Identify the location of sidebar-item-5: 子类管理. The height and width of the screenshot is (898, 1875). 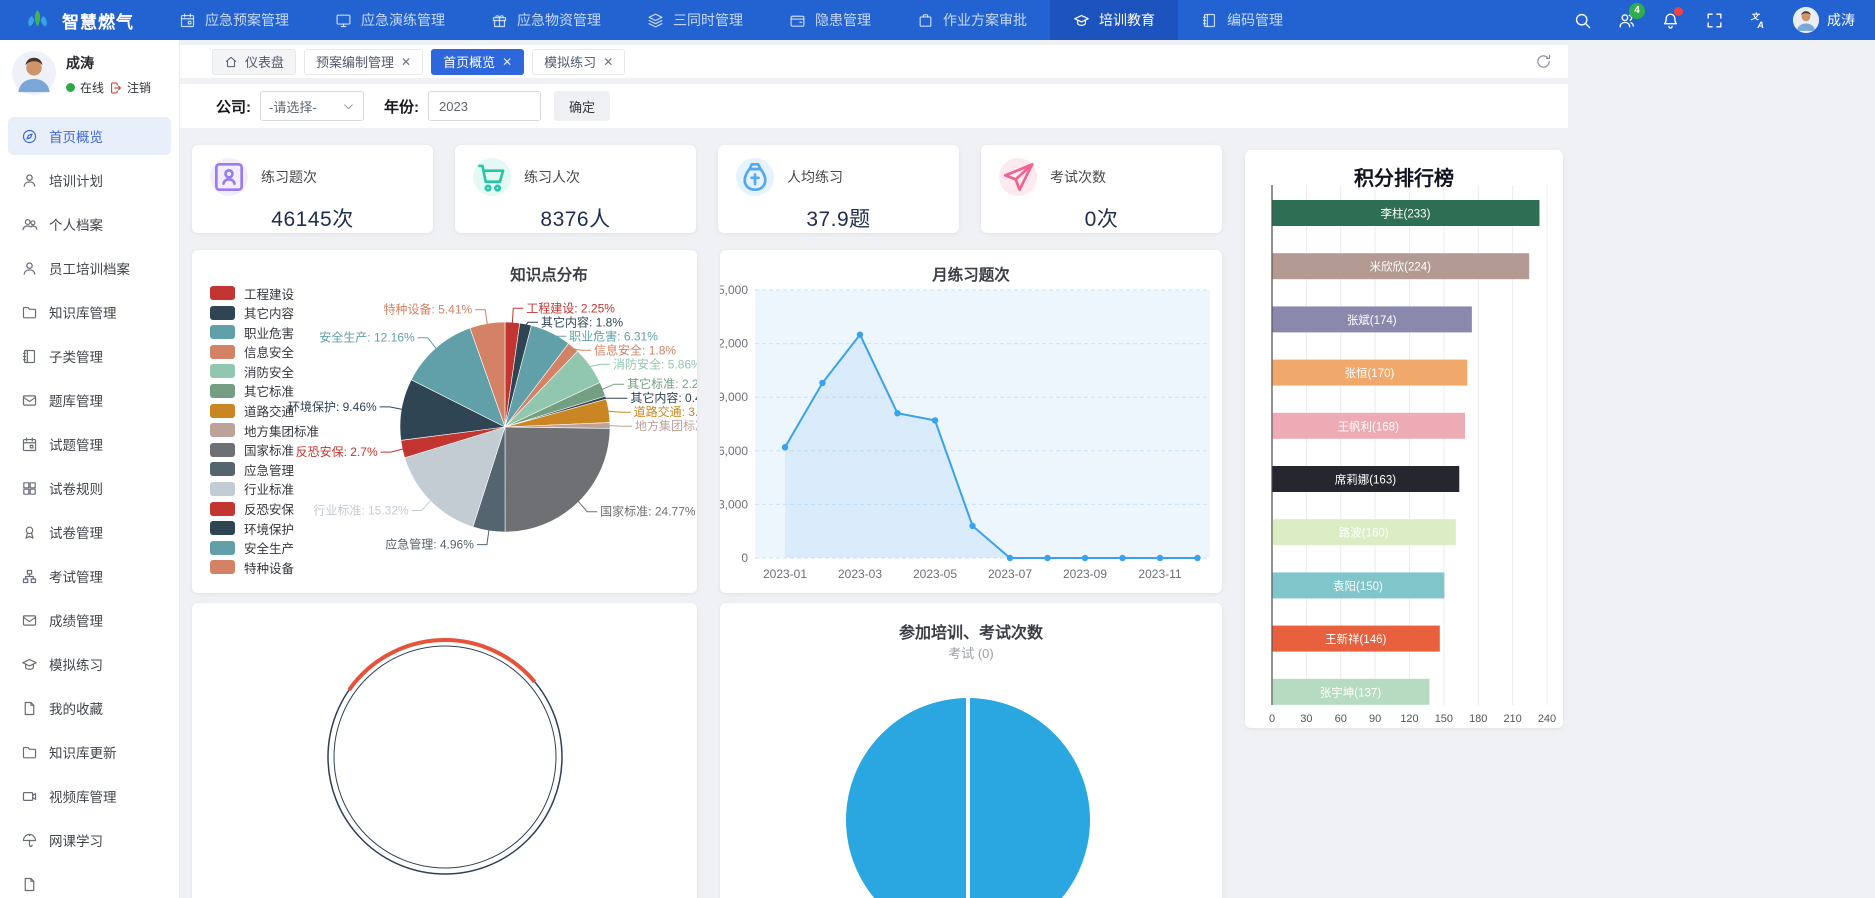
(89, 356).